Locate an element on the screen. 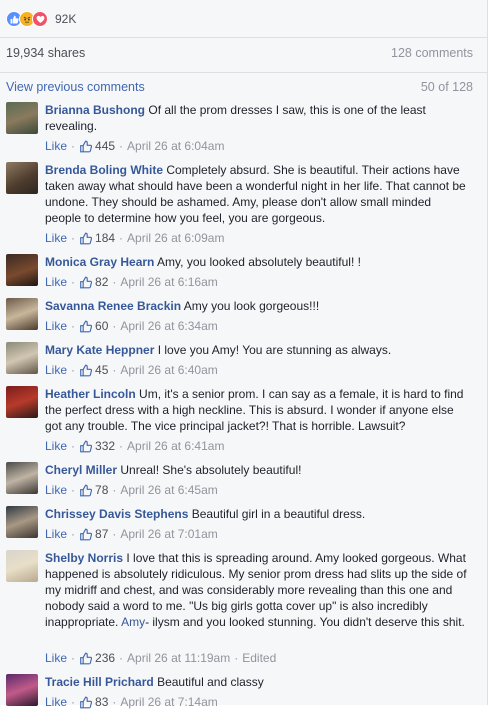 The width and height of the screenshot is (489, 709). love-reaction-icon is located at coordinates (40, 19).